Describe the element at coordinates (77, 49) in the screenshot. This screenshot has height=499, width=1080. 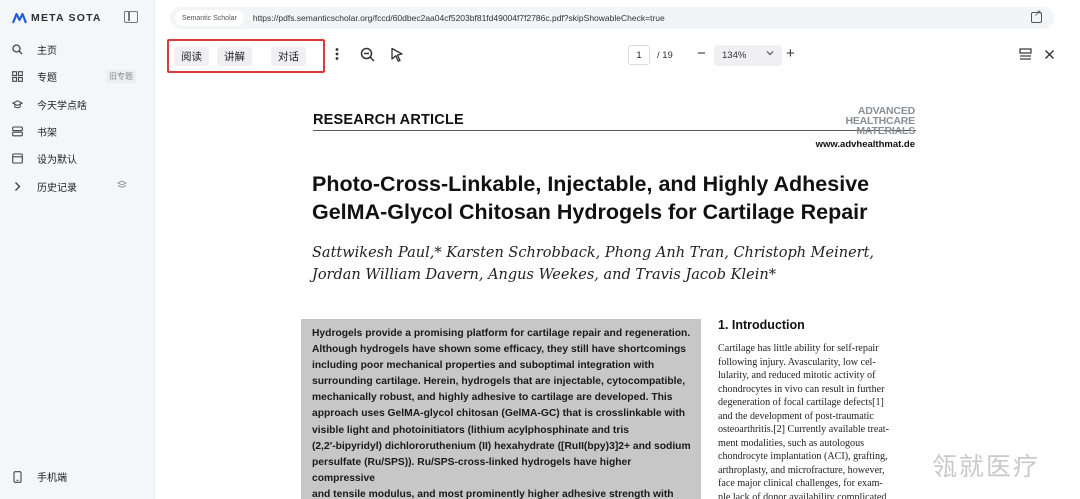
I see `sidebar-item-home: 主页` at that location.